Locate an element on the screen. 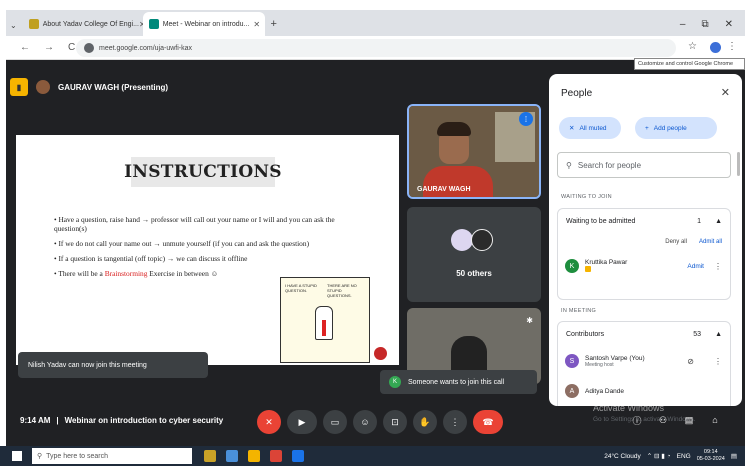 This screenshot has height=466, width=745. waiting-count: 1 is located at coordinates (699, 221).